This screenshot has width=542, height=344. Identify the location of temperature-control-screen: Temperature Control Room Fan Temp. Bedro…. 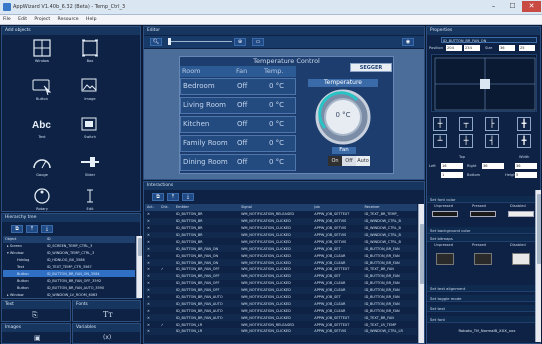
(286, 115).